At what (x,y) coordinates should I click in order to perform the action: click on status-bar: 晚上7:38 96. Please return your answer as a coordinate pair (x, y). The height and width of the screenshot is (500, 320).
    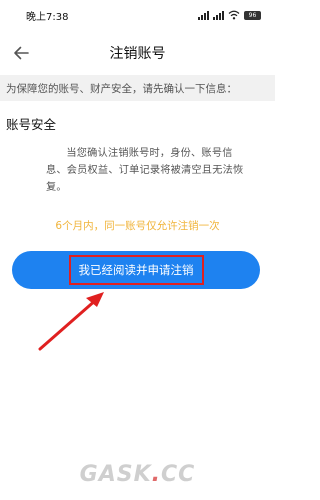
    Looking at the image, I should click on (137, 15).